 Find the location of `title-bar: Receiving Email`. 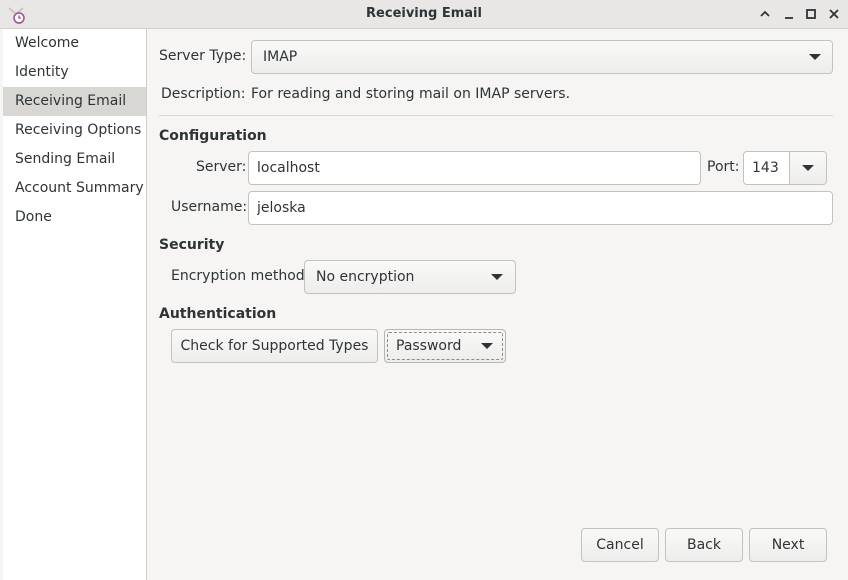

title-bar: Receiving Email is located at coordinates (424, 14).